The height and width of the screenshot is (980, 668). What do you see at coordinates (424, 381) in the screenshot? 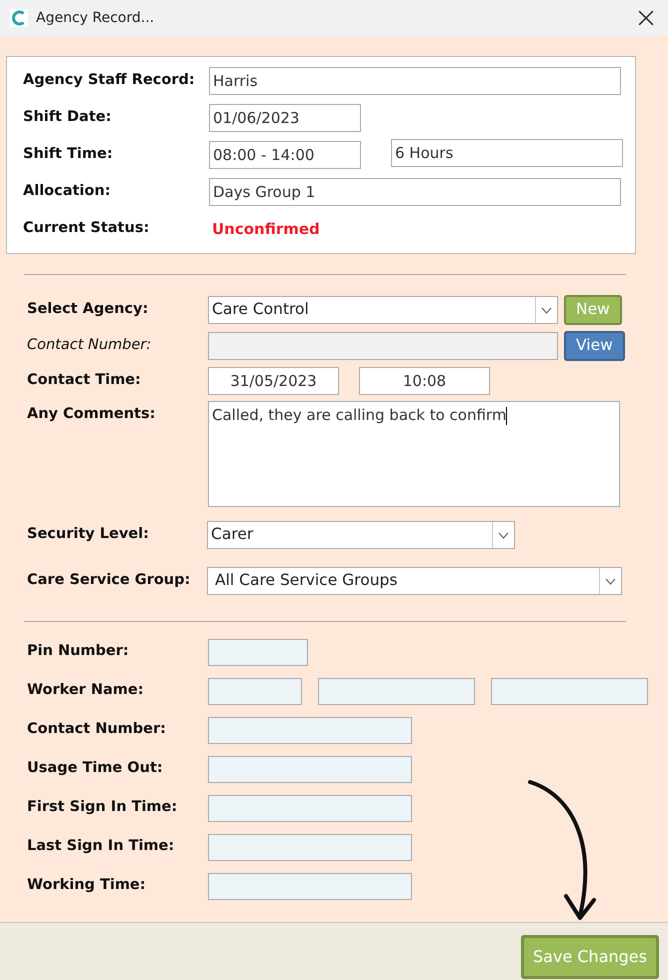
I see `text-field: 10:08` at bounding box center [424, 381].